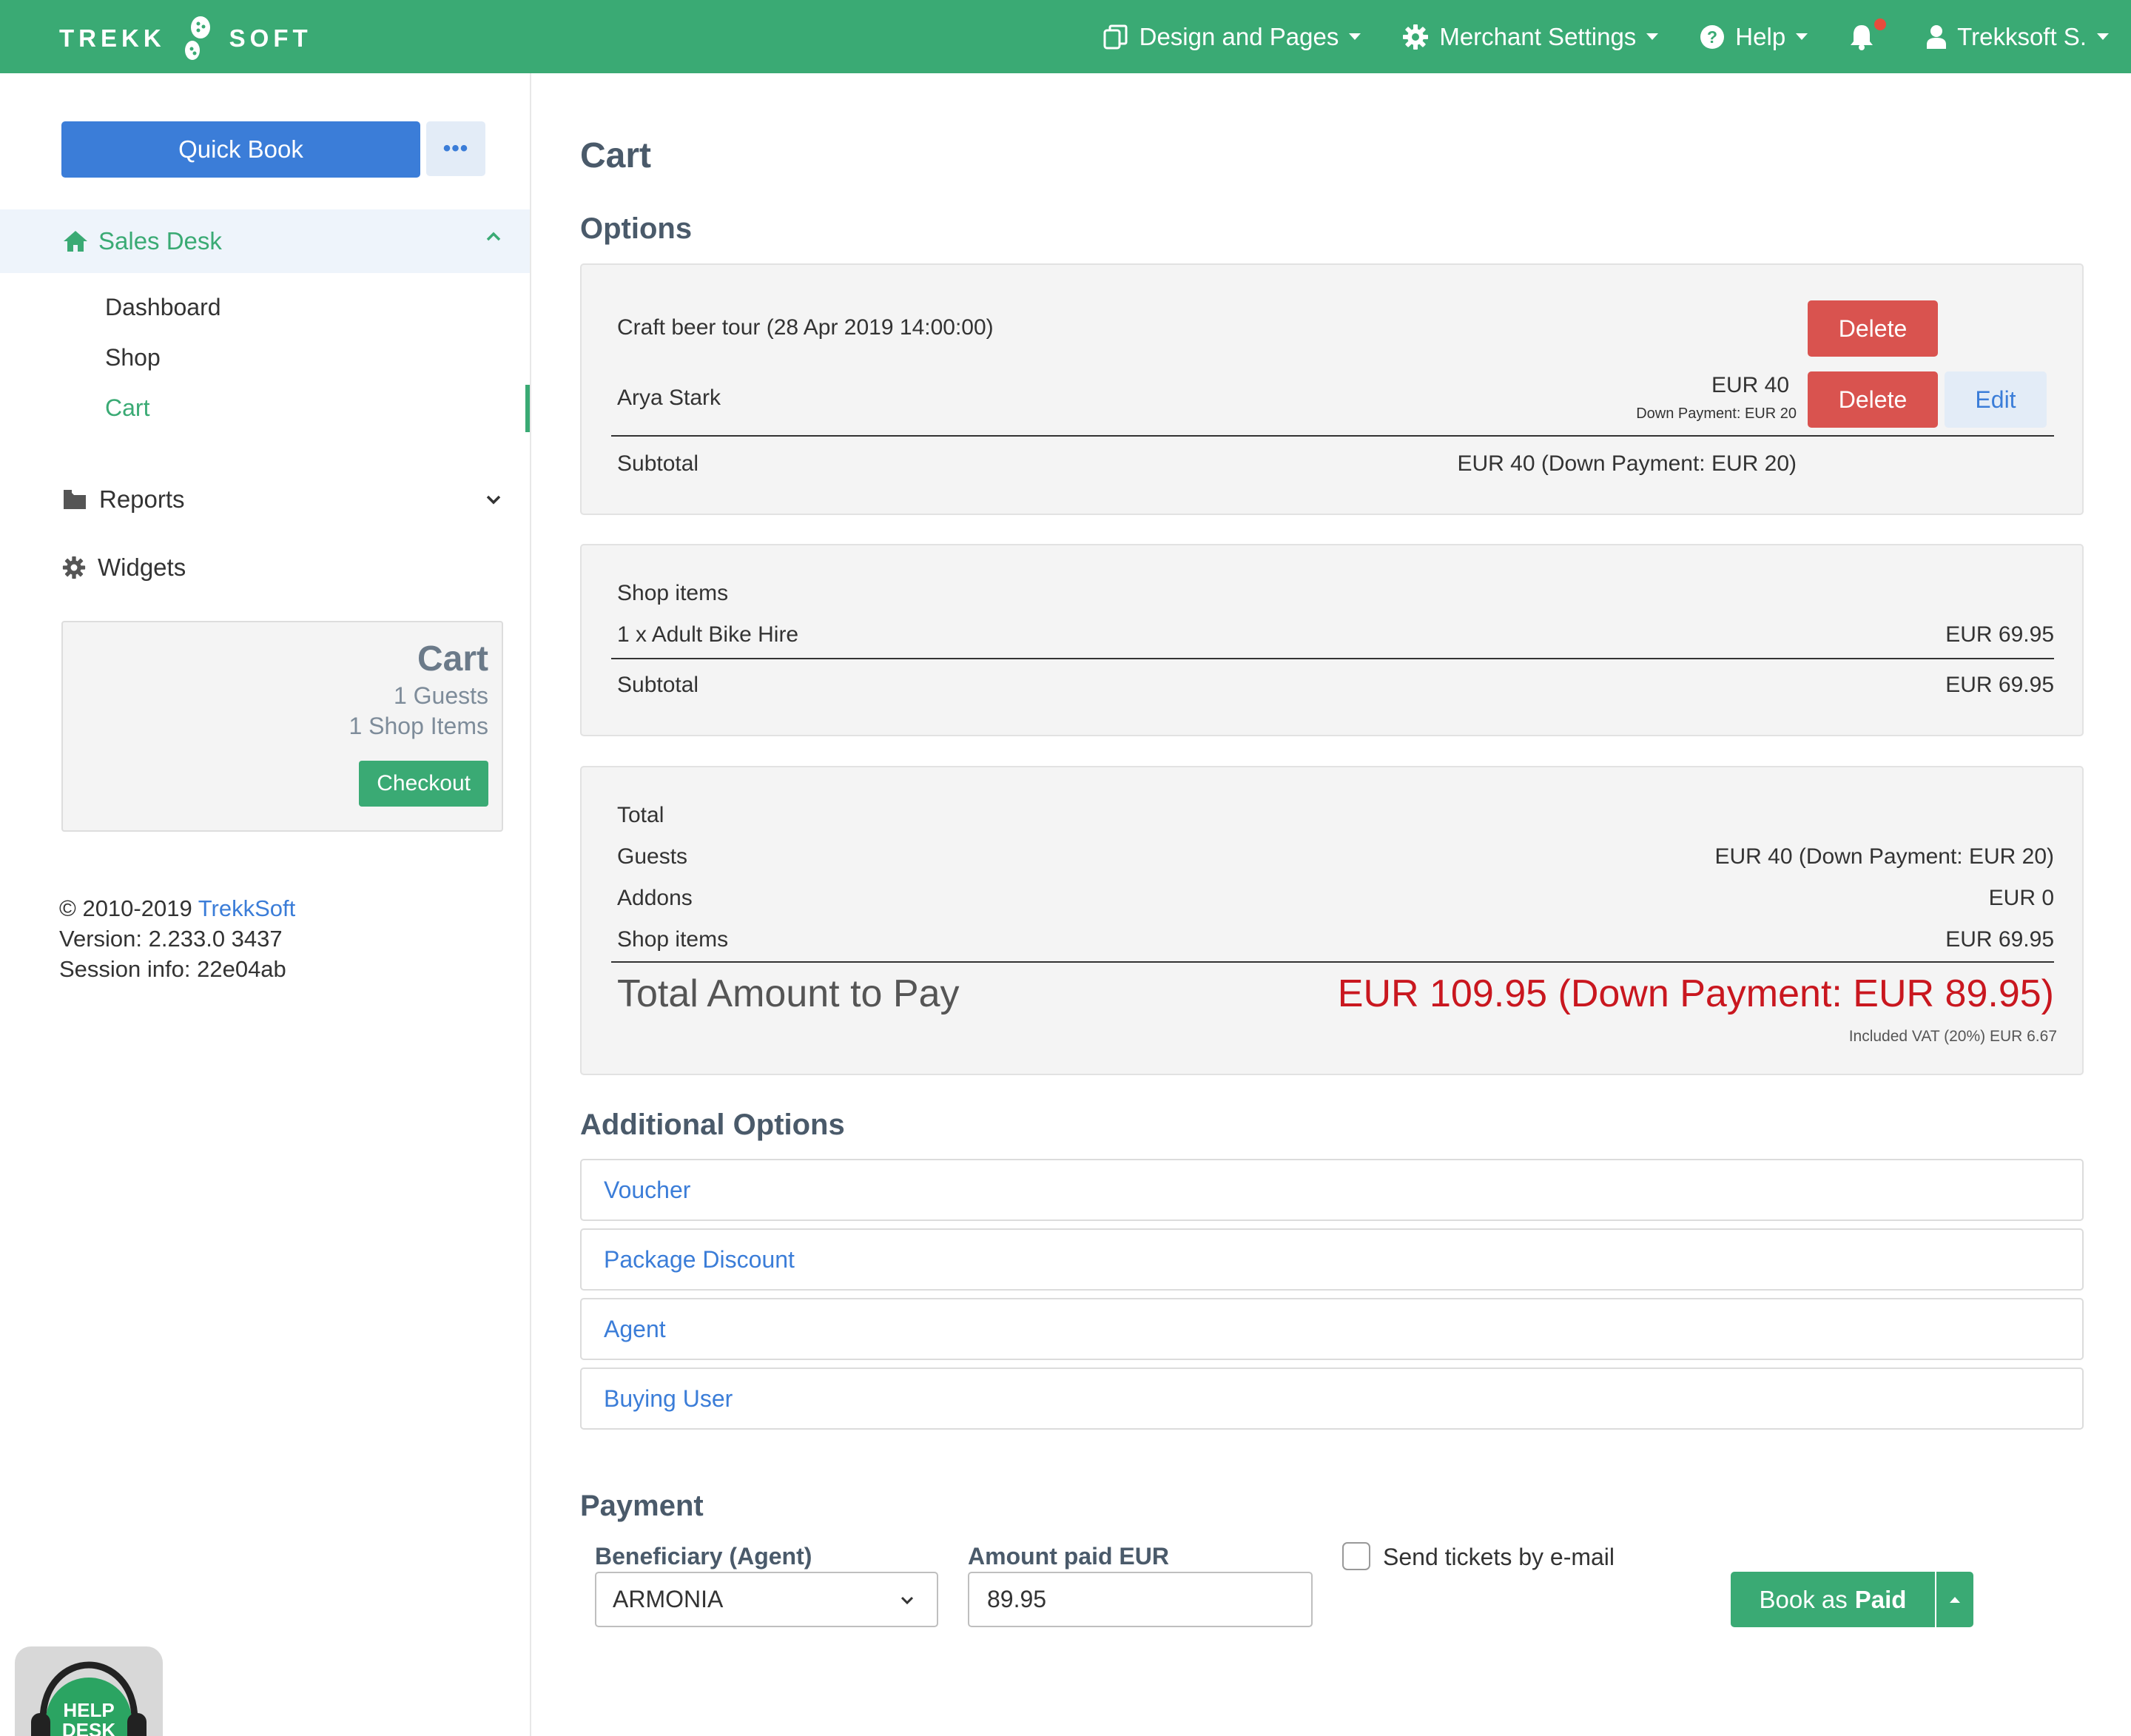 The image size is (2131, 1736). I want to click on caret-up-icon, so click(1955, 1599).